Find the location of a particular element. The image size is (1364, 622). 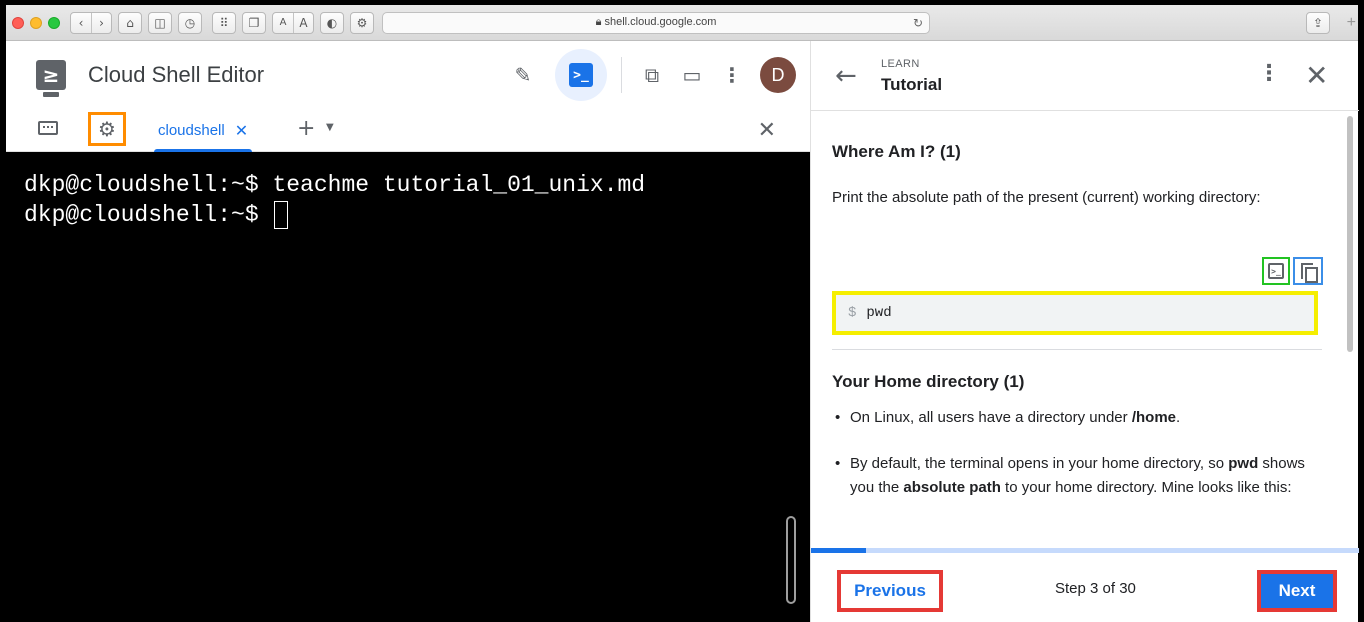

step-counter: Step 3 of 30 is located at coordinates (1095, 588).